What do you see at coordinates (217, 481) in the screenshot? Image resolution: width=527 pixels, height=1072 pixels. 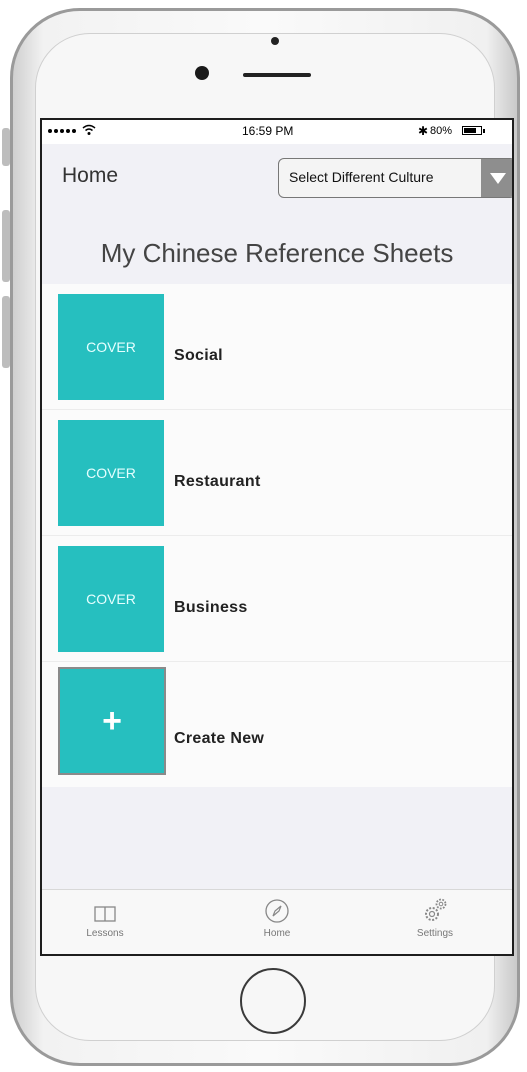 I see `sheet-label: Restaurant` at bounding box center [217, 481].